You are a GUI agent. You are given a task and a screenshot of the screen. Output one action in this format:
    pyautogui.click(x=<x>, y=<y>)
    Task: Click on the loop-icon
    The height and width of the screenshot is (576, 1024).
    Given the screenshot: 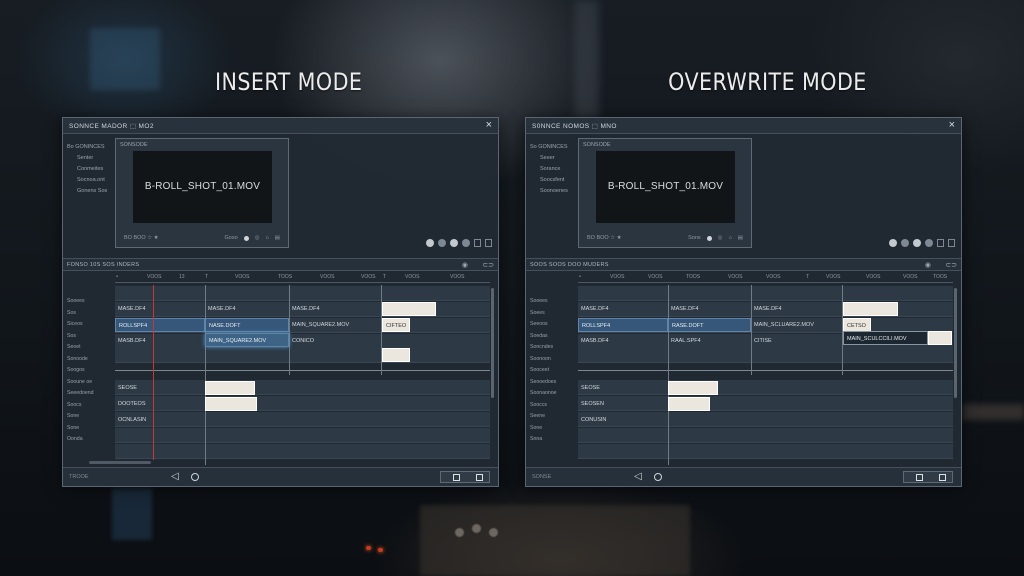 What is the action you would take?
    pyautogui.click(x=466, y=243)
    